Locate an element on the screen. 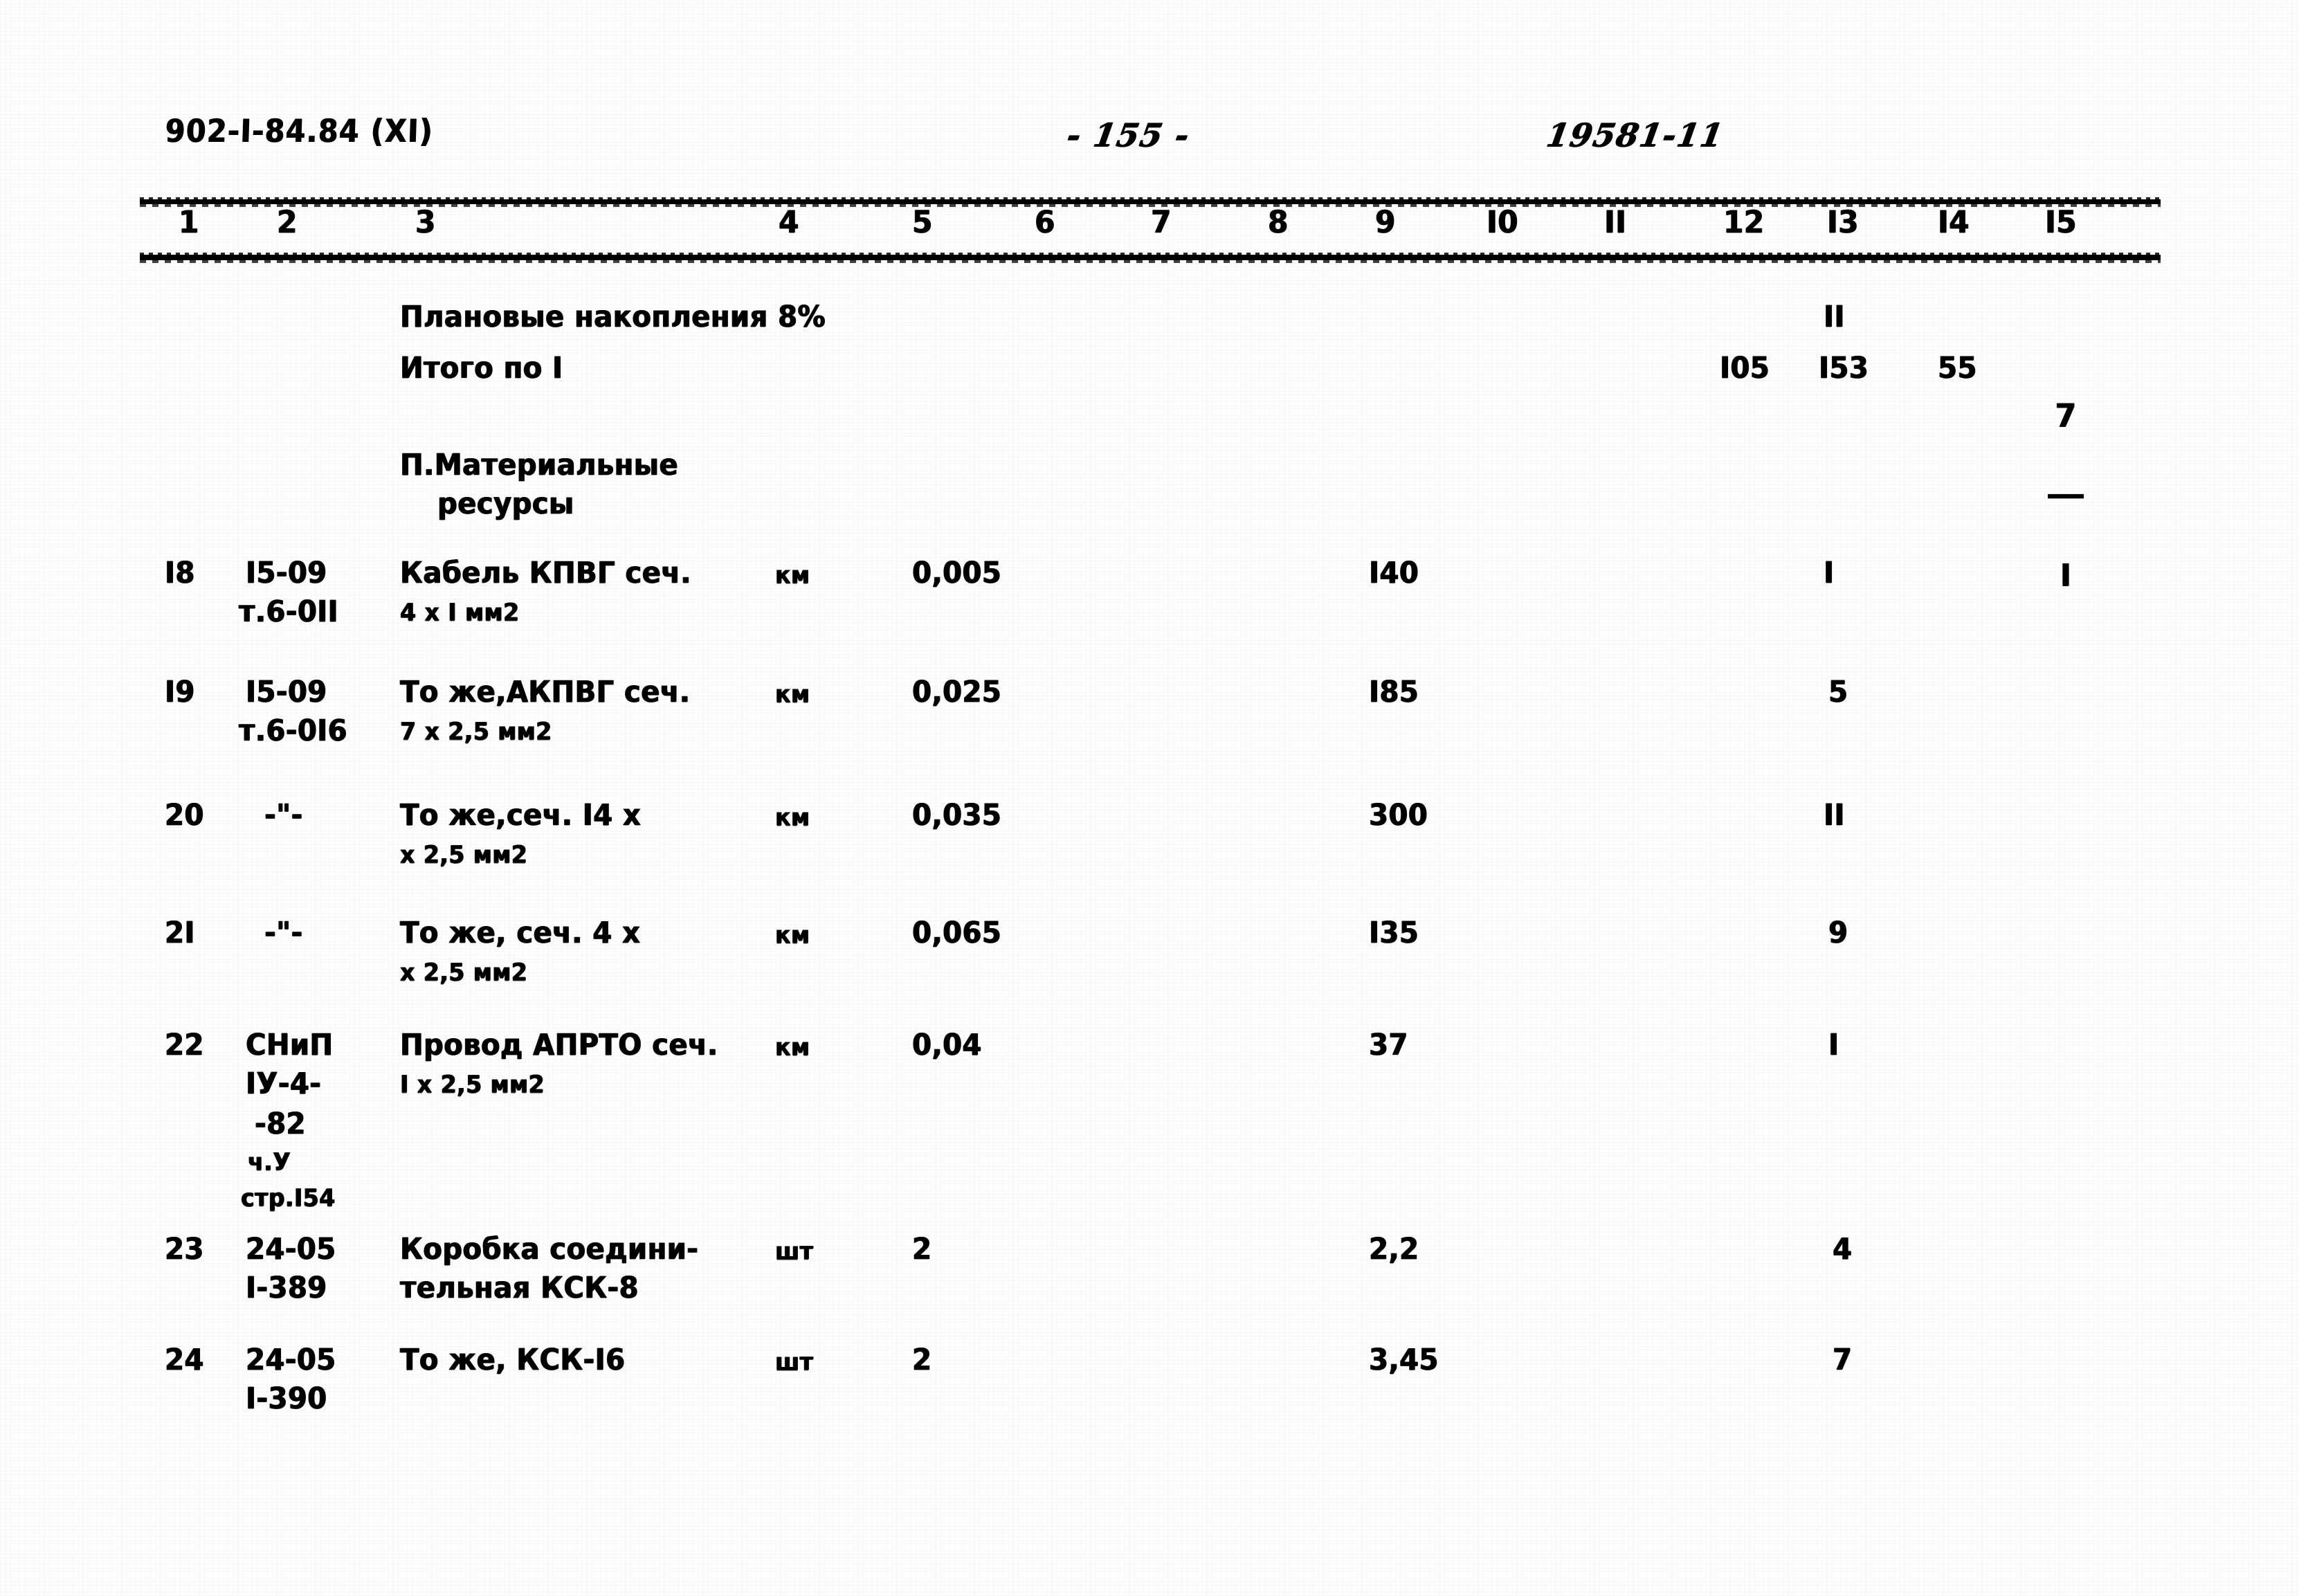 The height and width of the screenshot is (1596, 2299). fraction-denominator: I is located at coordinates (2066, 575).